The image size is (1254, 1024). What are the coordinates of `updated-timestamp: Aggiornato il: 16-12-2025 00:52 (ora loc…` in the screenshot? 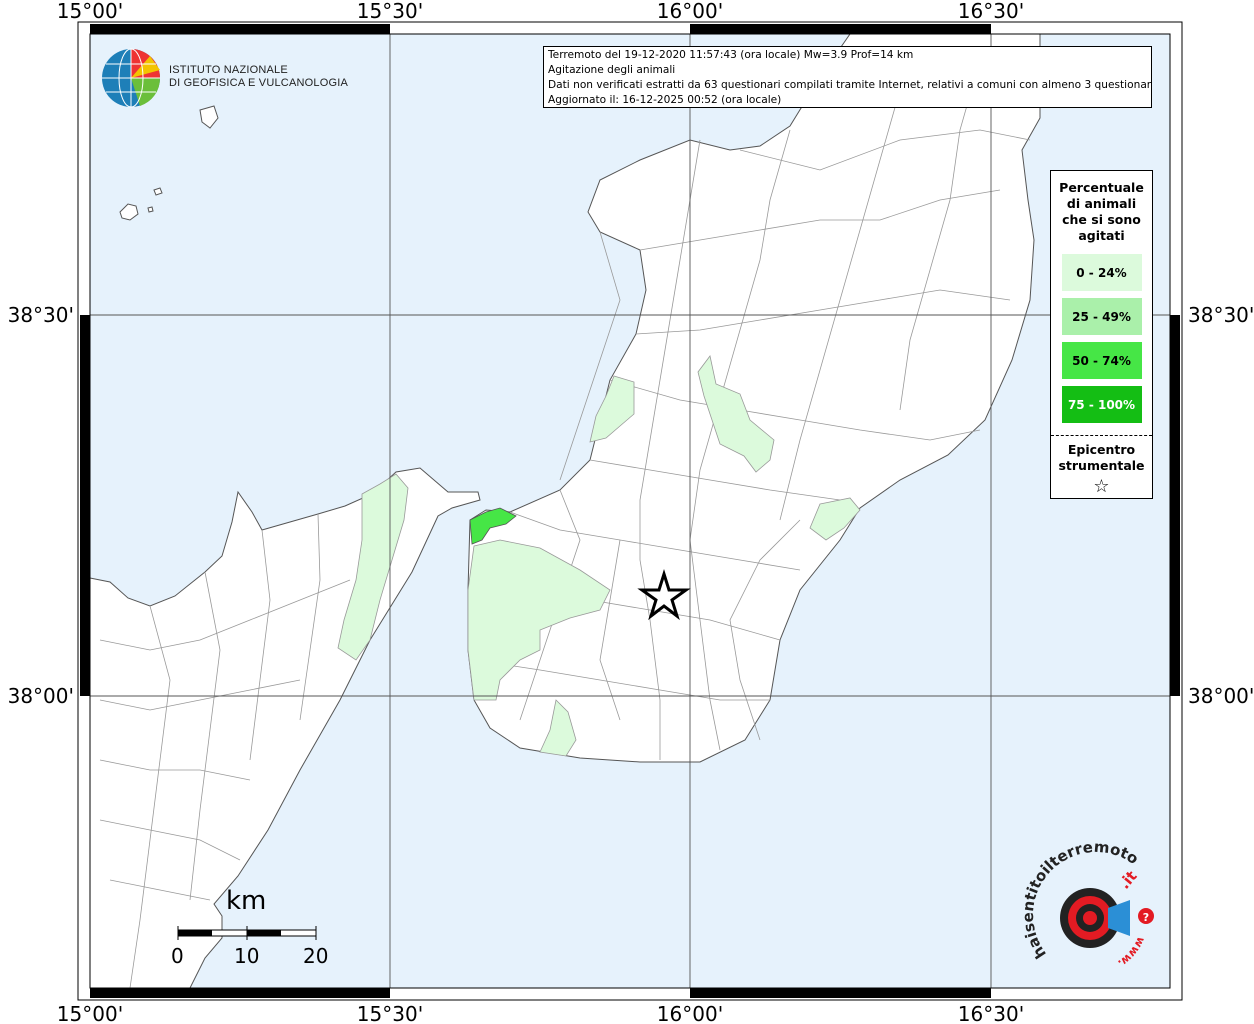 It's located at (665, 100).